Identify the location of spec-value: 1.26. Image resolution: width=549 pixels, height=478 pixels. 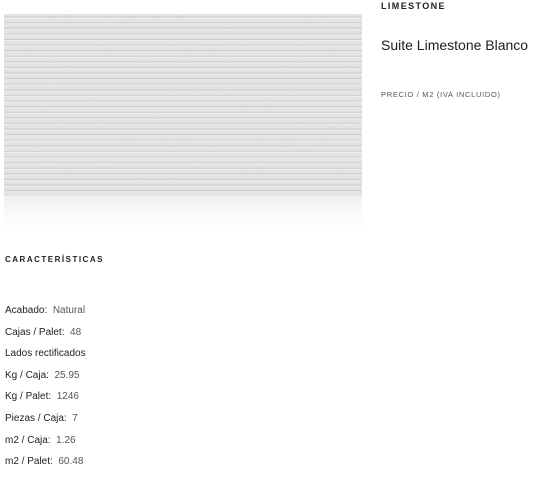
(65, 440).